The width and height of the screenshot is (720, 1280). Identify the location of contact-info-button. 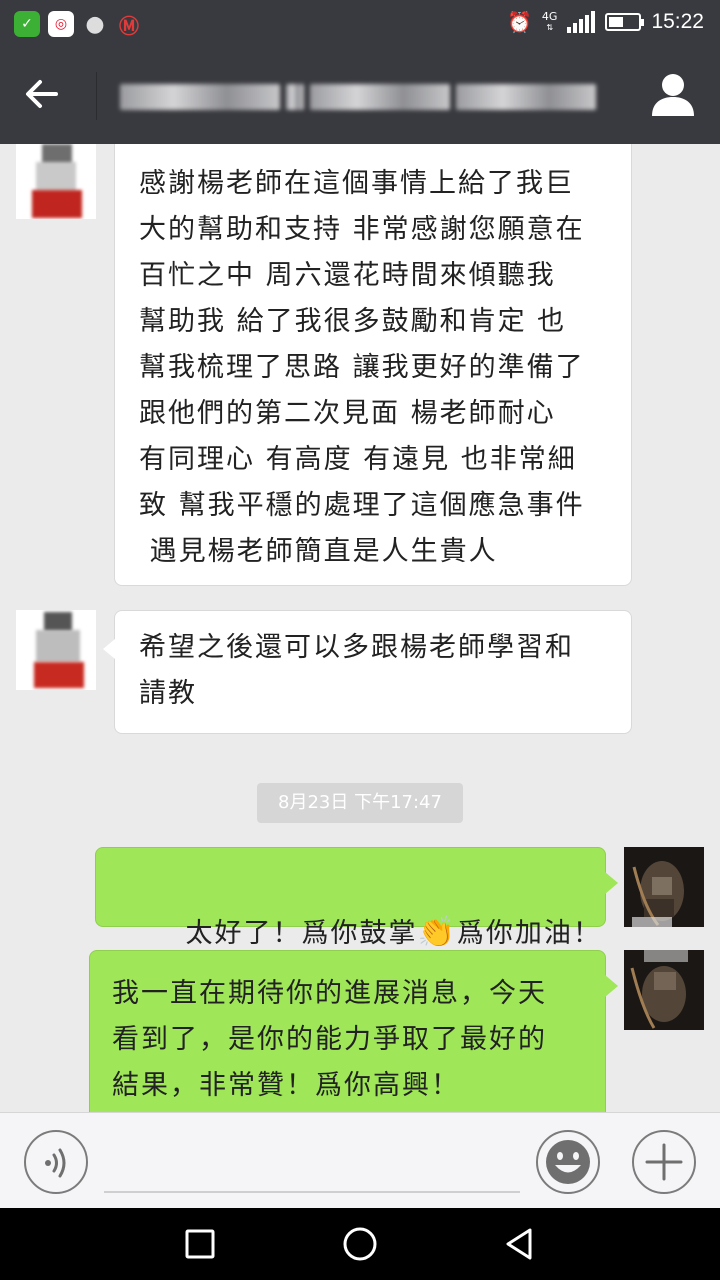
(673, 95).